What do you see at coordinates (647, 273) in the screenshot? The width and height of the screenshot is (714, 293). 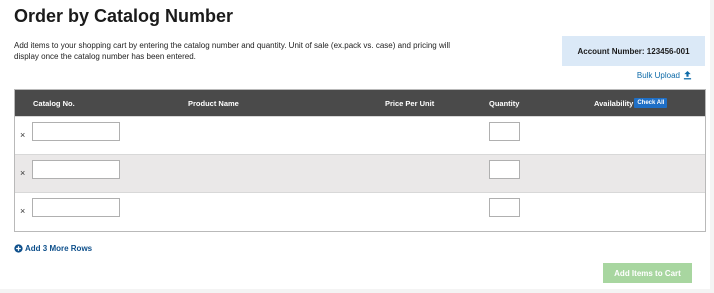 I see `add-items-to-cart-button: Add Items to Cart` at bounding box center [647, 273].